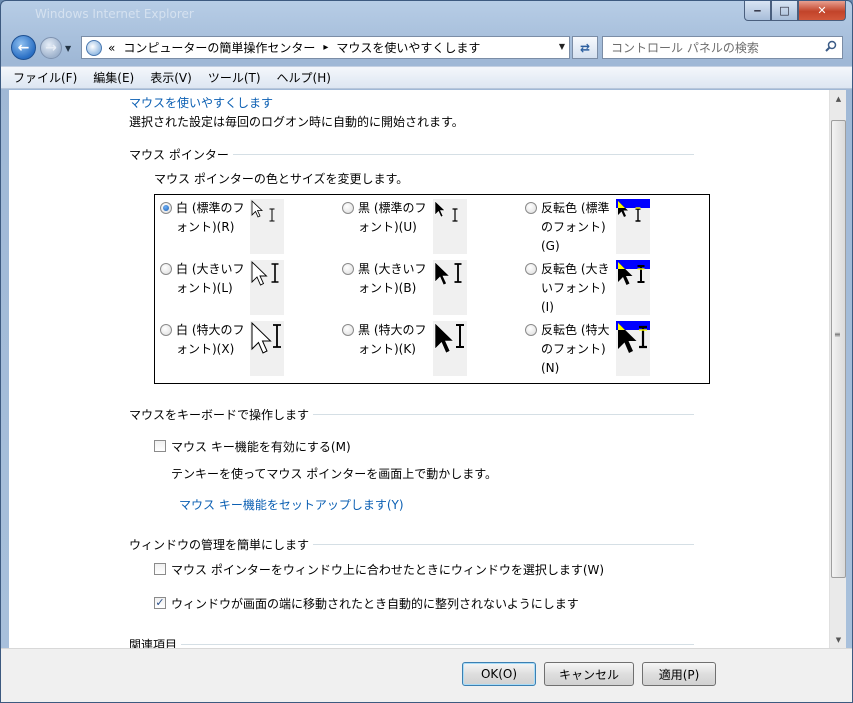 The width and height of the screenshot is (853, 703). What do you see at coordinates (234, 77) in the screenshot?
I see `menu-tools: ツール(T)` at bounding box center [234, 77].